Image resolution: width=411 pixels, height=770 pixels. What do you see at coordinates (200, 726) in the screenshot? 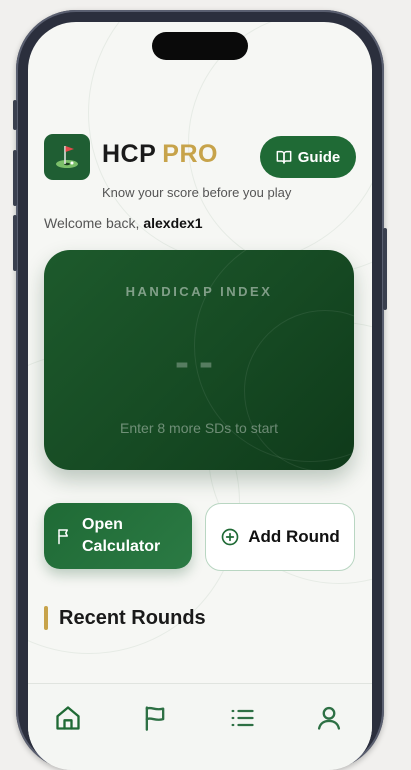
I see `bottom-tab-bar` at bounding box center [200, 726].